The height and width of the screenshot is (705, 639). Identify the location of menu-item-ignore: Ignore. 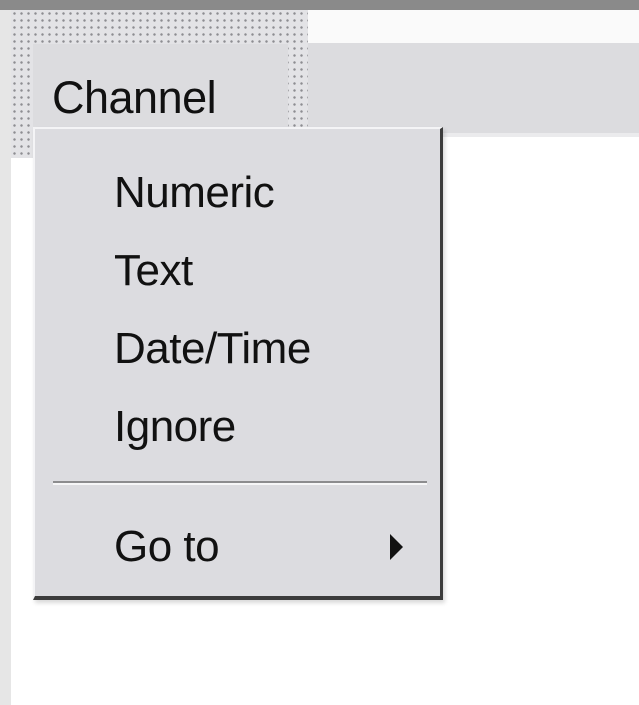
(237, 427).